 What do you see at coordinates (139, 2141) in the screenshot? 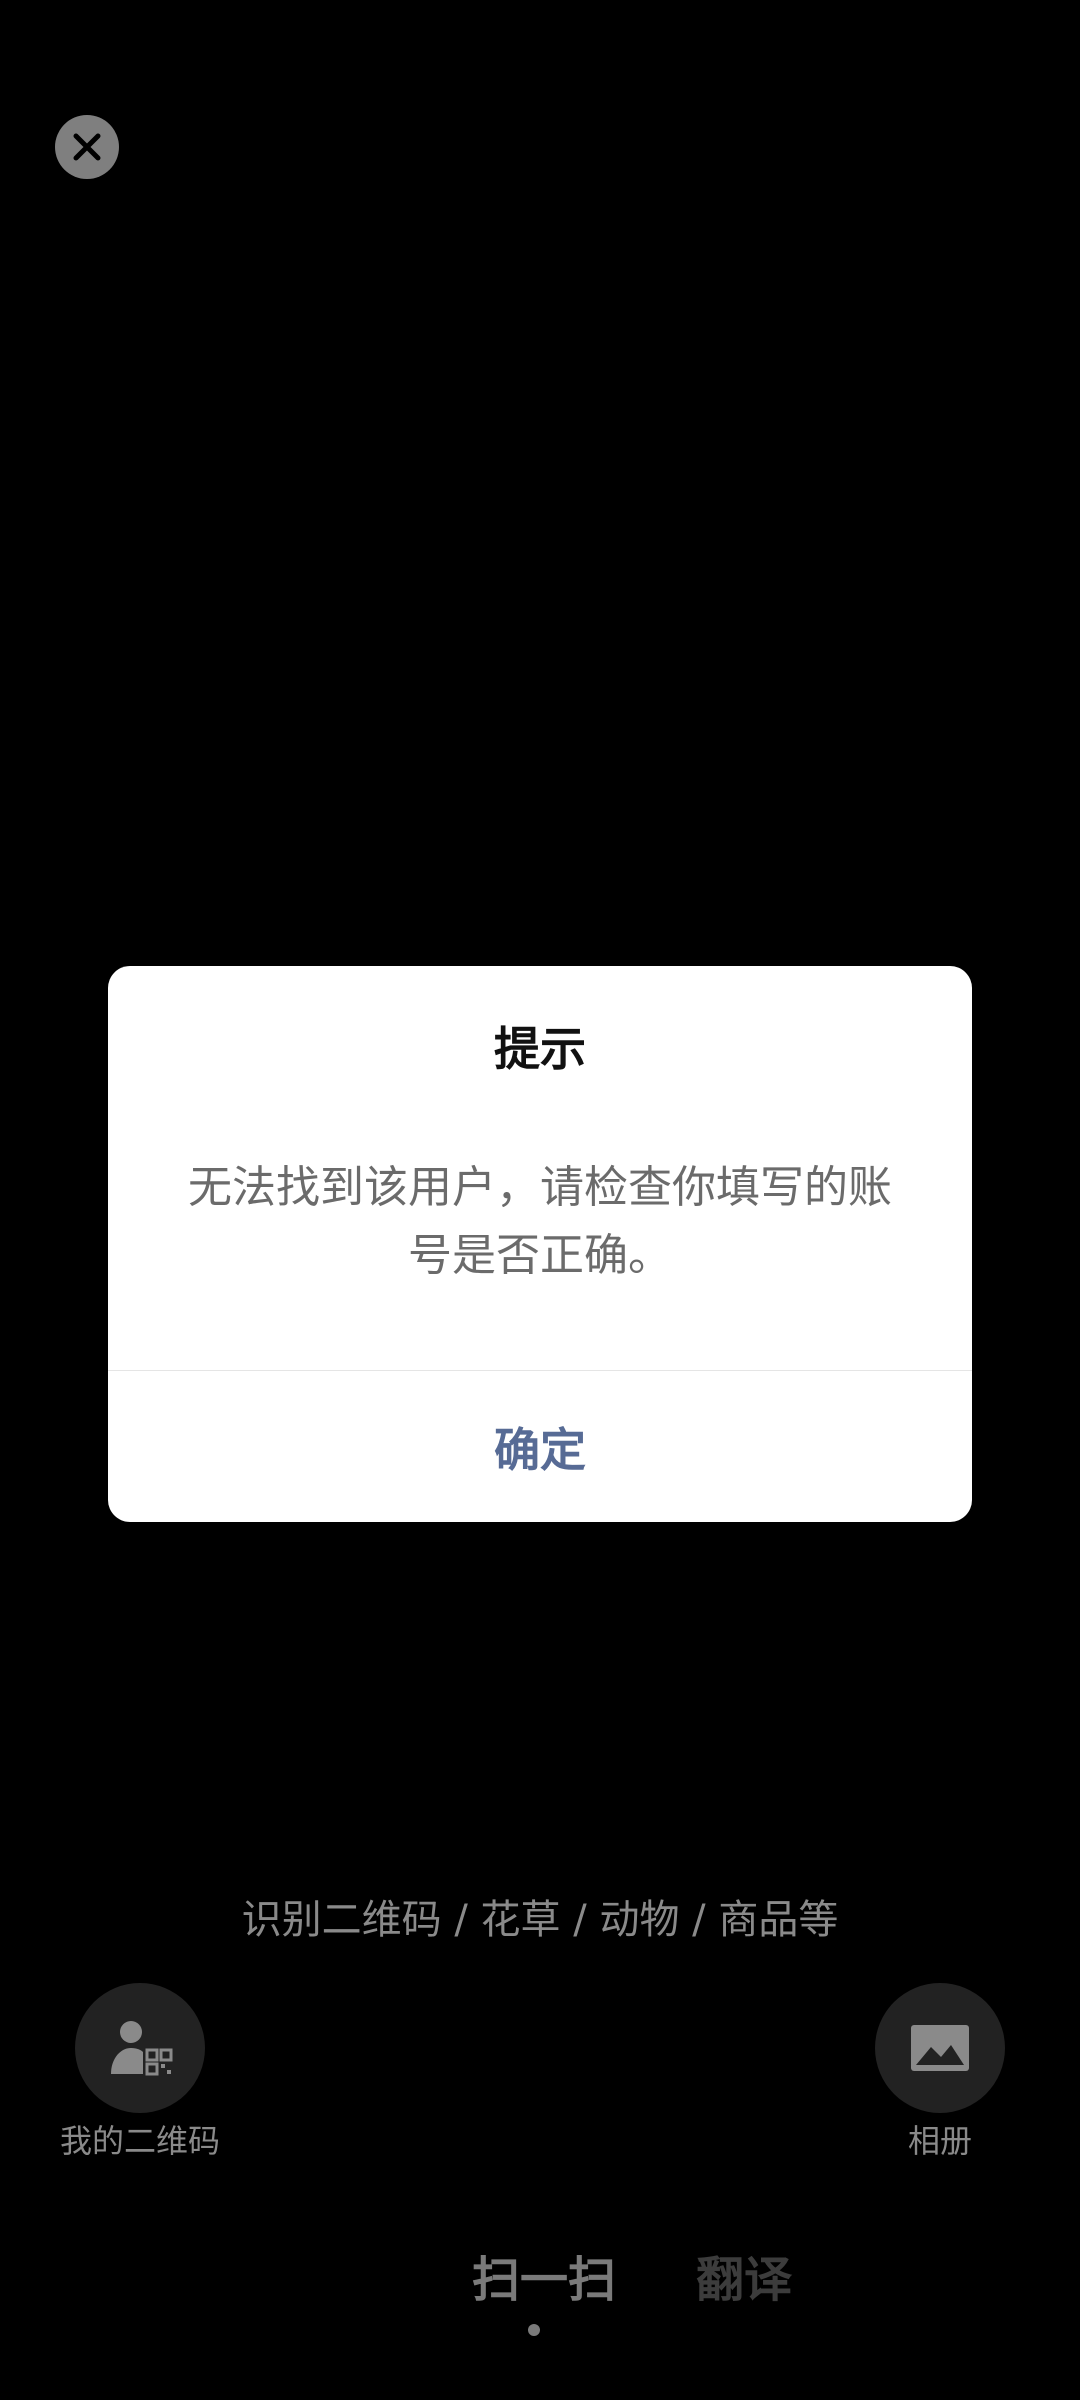
I see `my-qr-label: 我的二维码` at bounding box center [139, 2141].